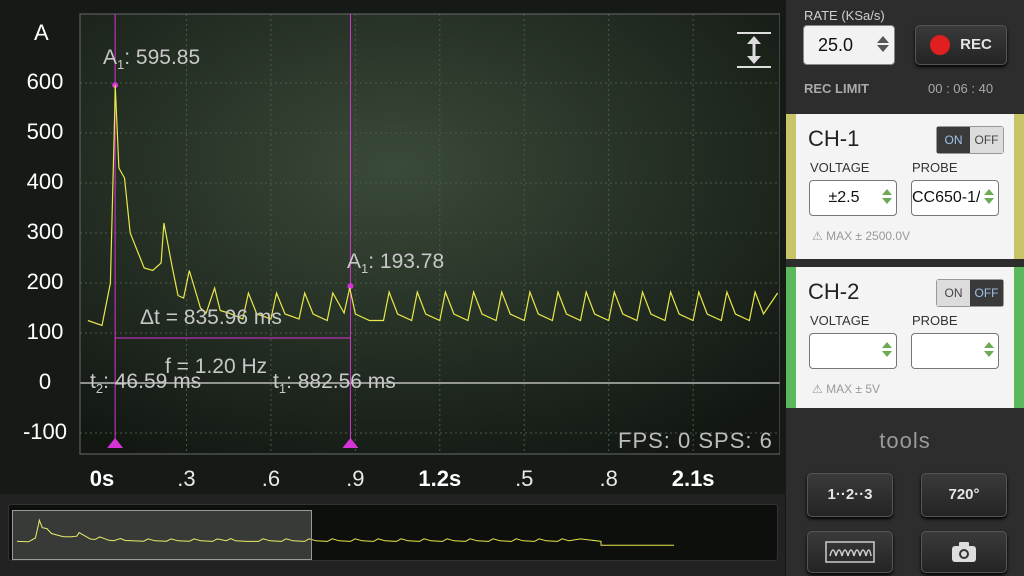 Image resolution: width=1024 pixels, height=576 pixels. I want to click on y-tick-label: 400, so click(45, 181).